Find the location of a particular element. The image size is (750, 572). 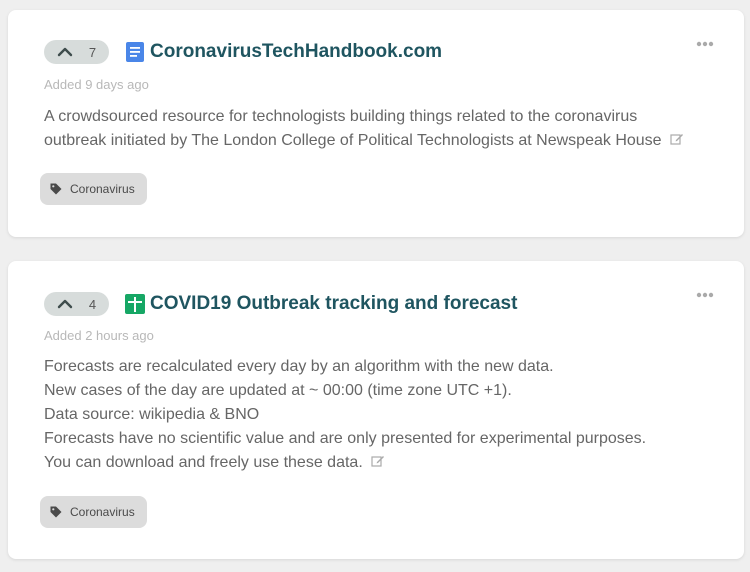

spreadsheet-icon is located at coordinates (135, 304).